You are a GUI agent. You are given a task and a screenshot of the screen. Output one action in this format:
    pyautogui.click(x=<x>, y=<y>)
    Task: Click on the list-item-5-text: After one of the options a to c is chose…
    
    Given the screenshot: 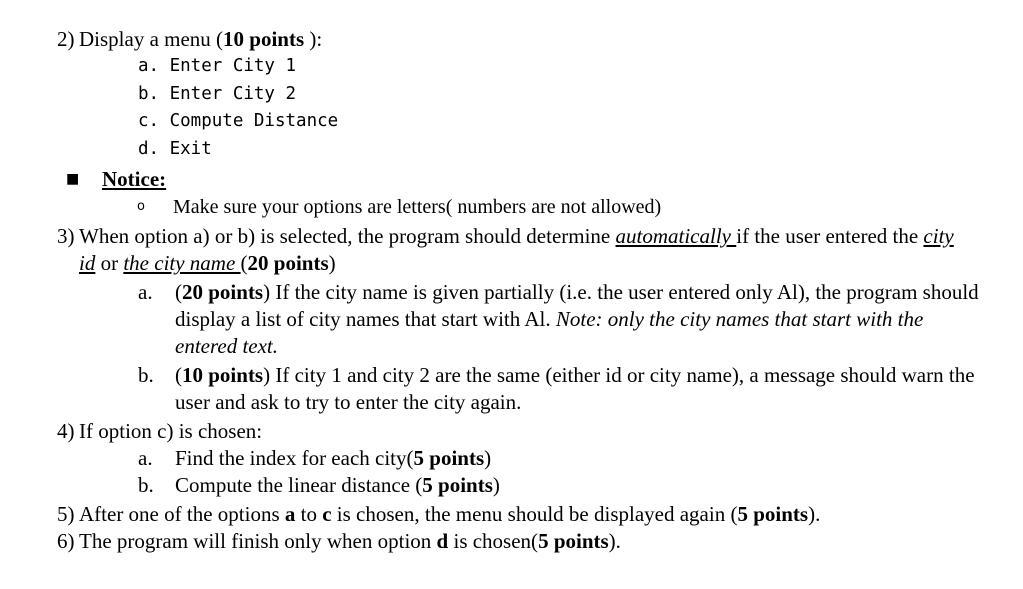 What is the action you would take?
    pyautogui.click(x=526, y=514)
    